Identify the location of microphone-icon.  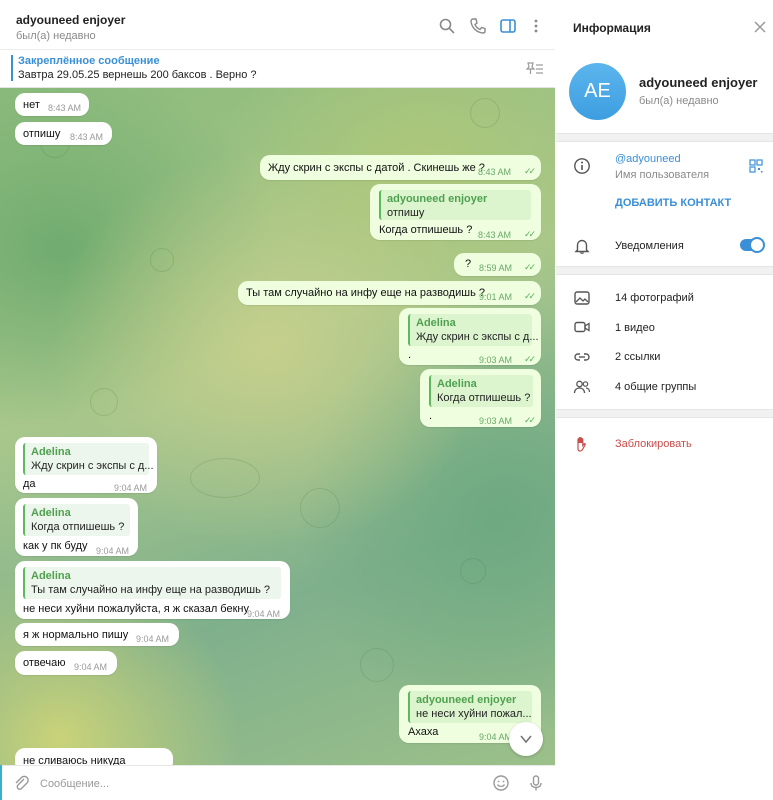
(536, 783).